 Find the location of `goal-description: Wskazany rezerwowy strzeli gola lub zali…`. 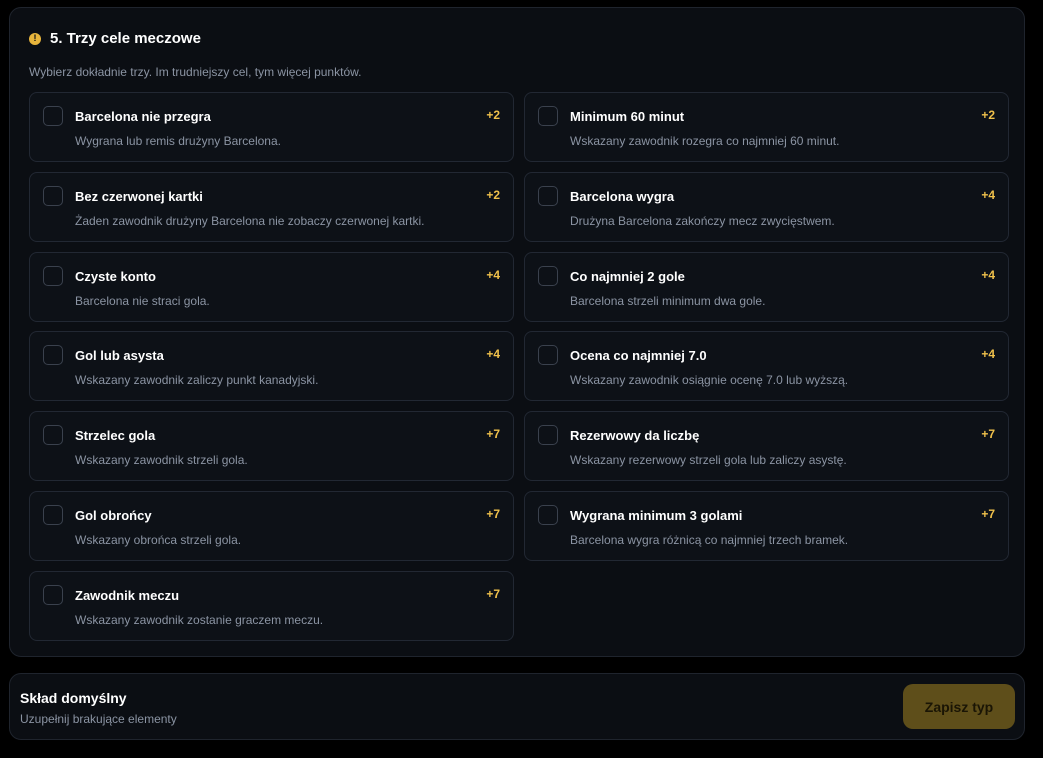

goal-description: Wskazany rezerwowy strzeli gola lub zali… is located at coordinates (708, 460).